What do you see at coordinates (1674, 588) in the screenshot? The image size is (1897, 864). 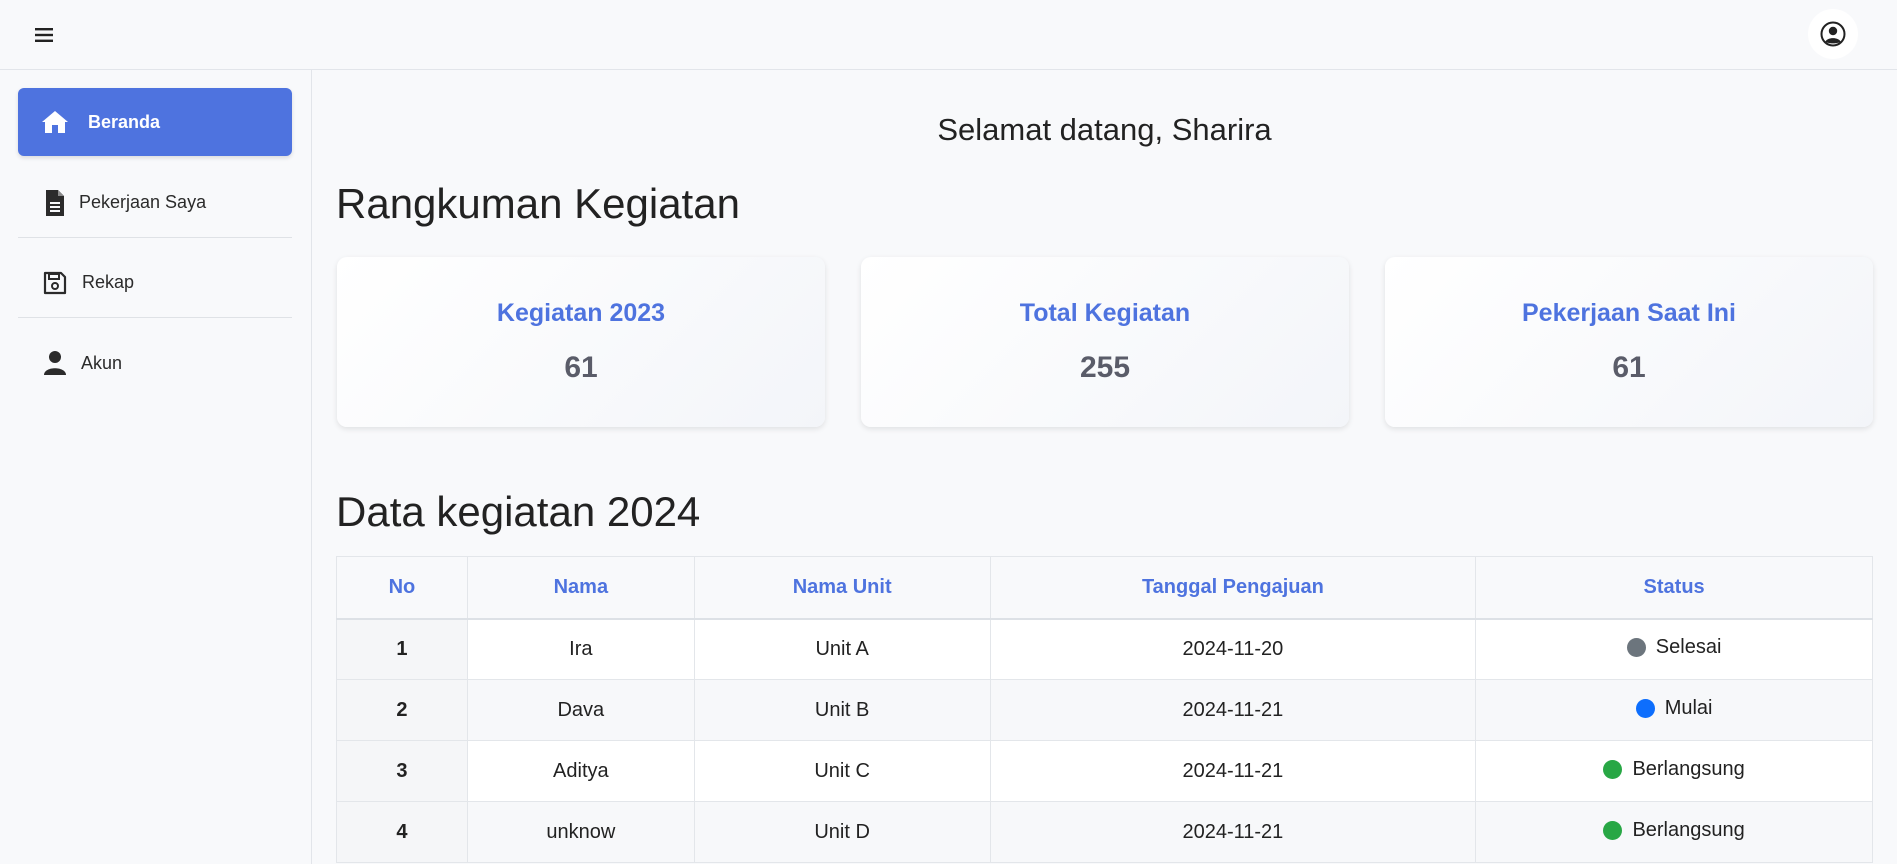 I see `column-header-status: Status` at bounding box center [1674, 588].